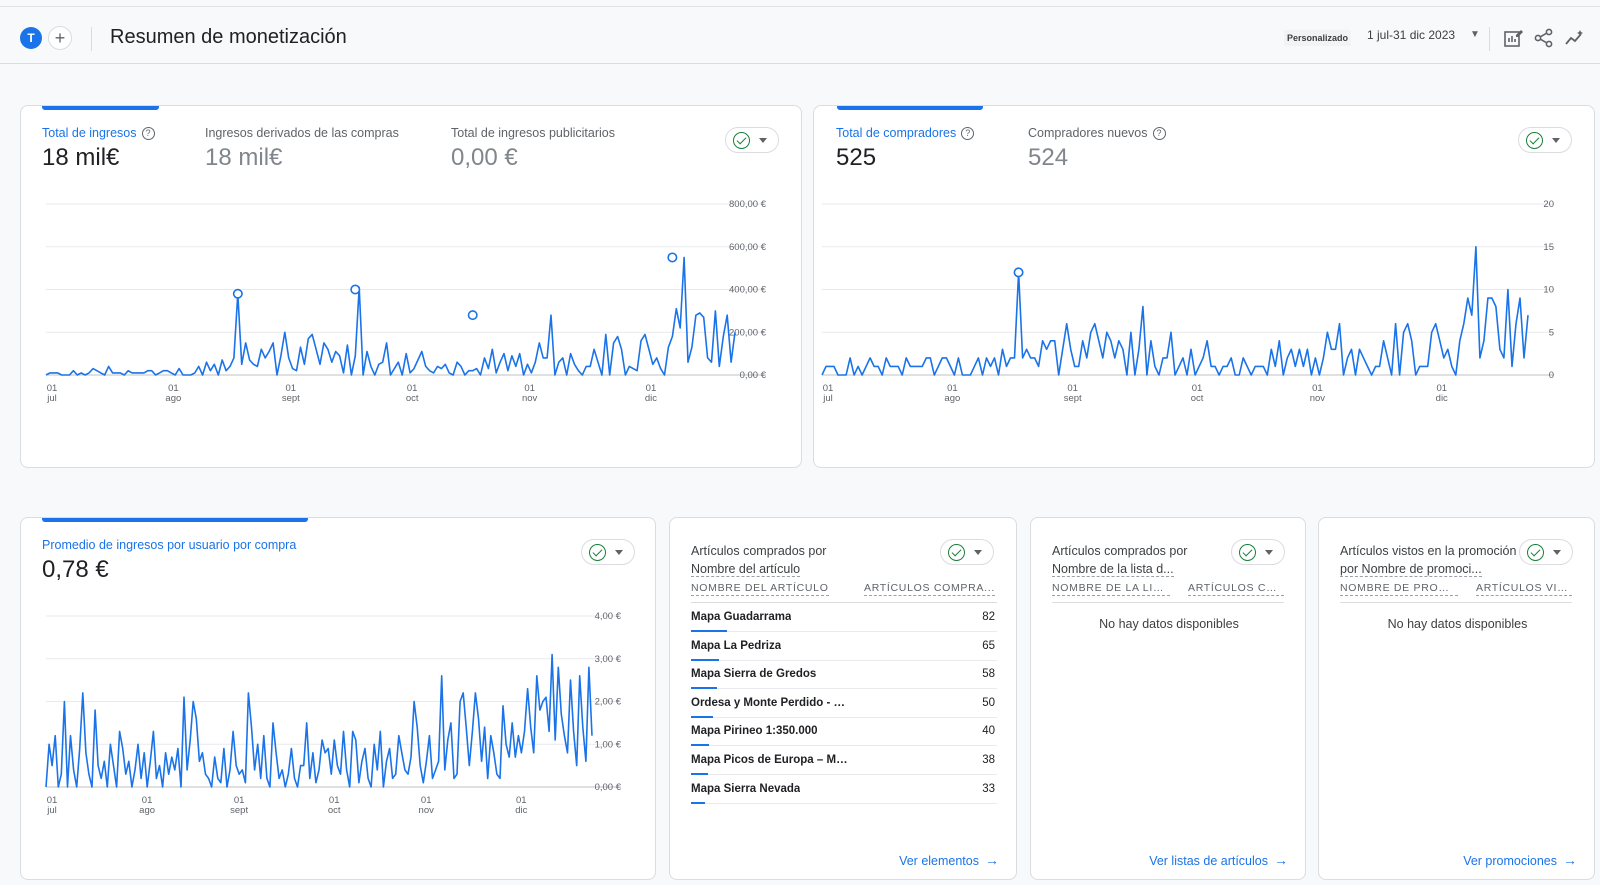 The height and width of the screenshot is (885, 1600). I want to click on table-row: Mapa Pirineo 1:350.000 40, so click(844, 732).